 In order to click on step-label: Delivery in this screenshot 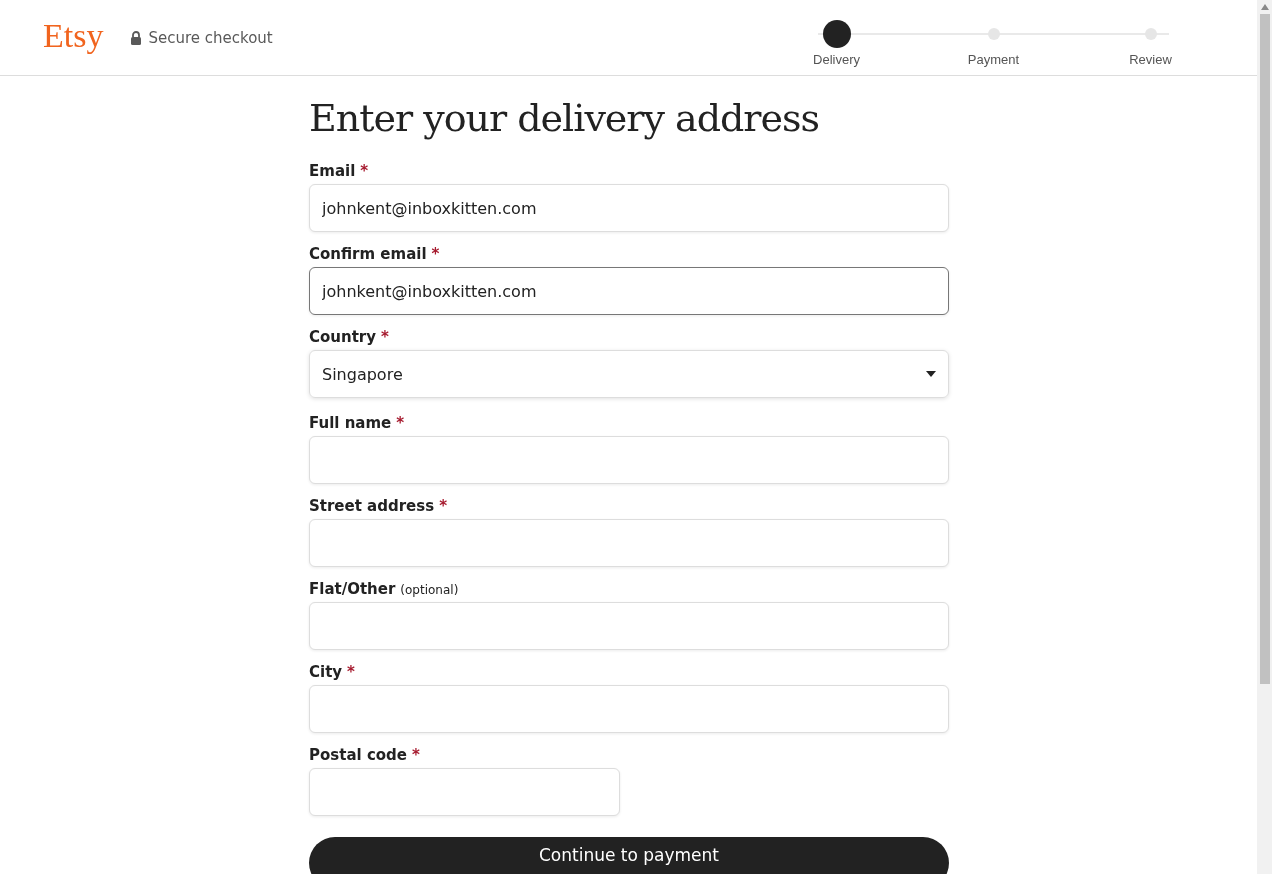, I will do `click(836, 59)`.